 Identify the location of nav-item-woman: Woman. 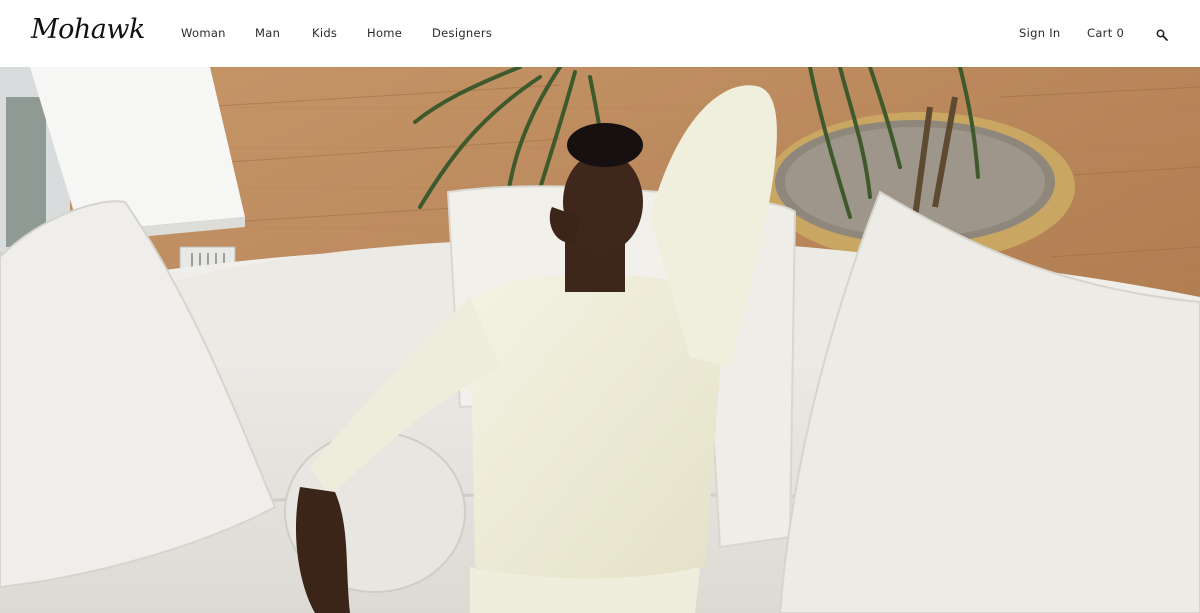
(203, 33).